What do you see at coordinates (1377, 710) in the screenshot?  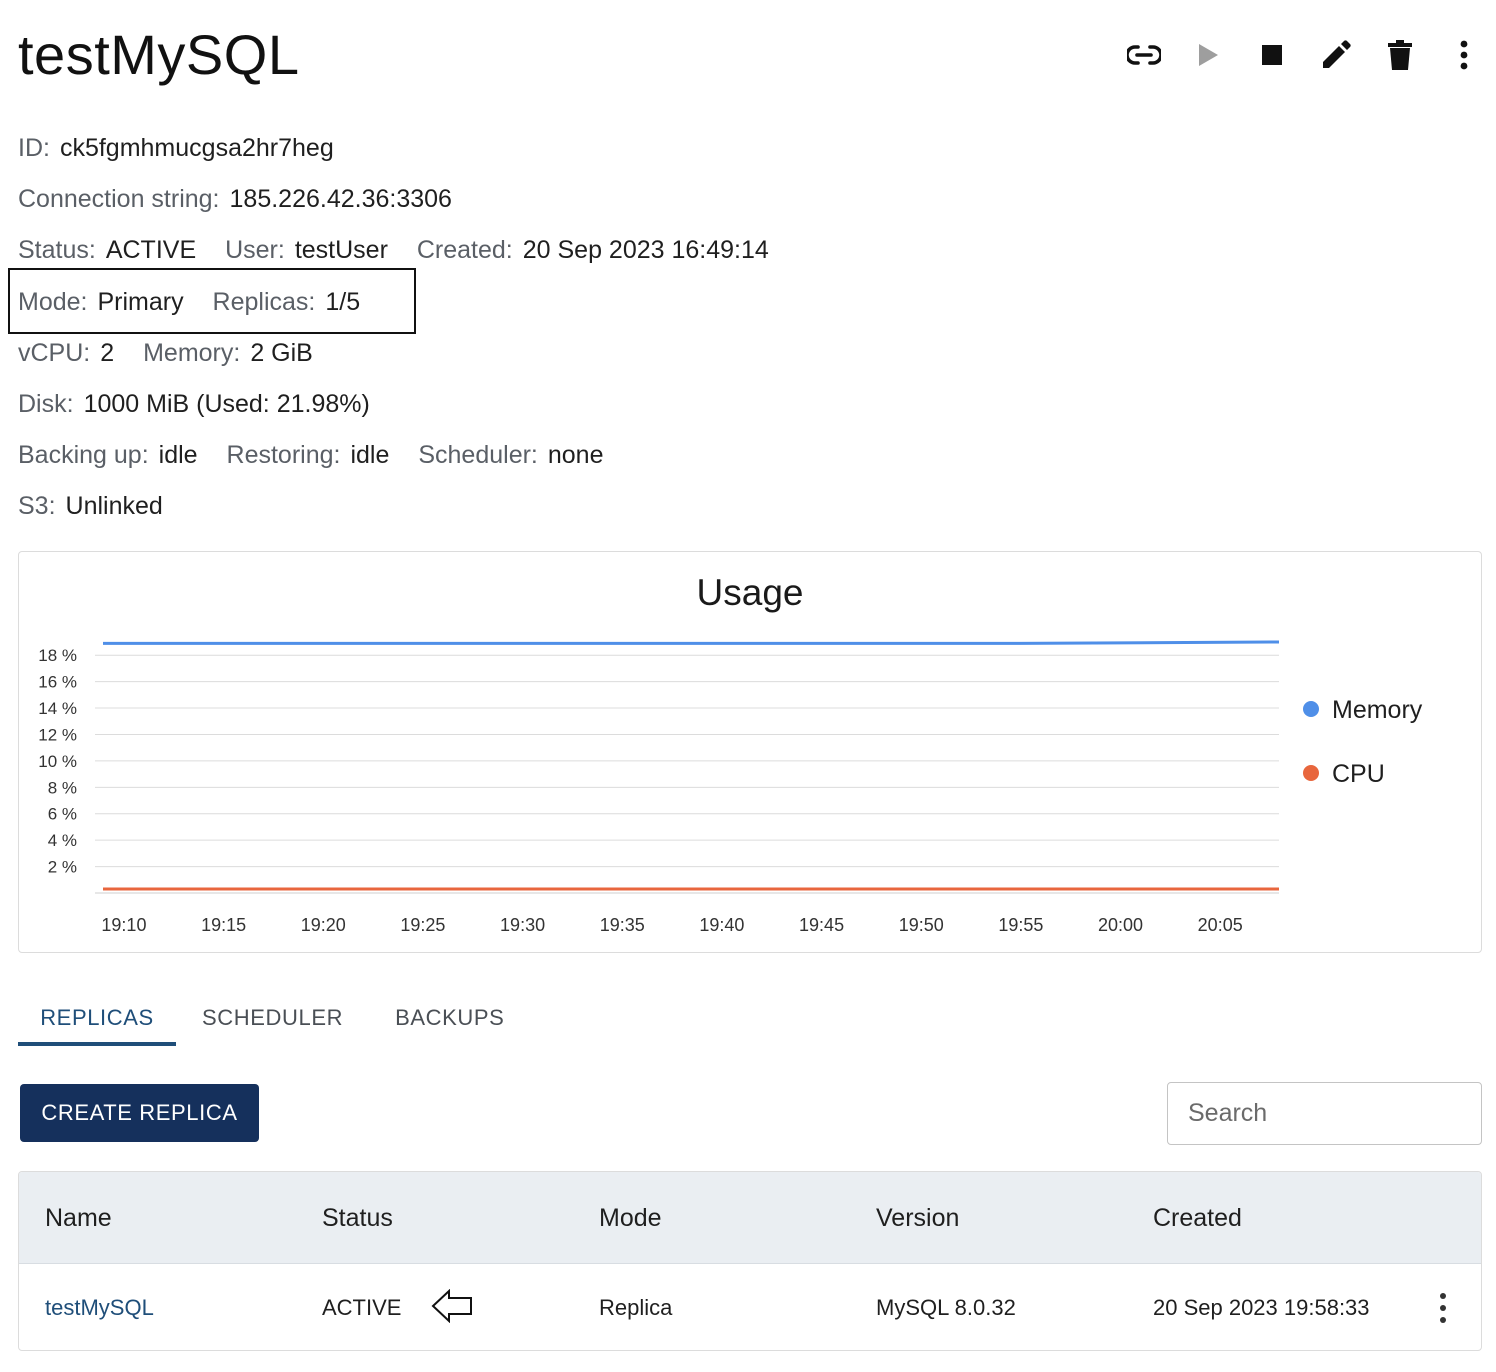 I see `legend-label-memory: Memory` at bounding box center [1377, 710].